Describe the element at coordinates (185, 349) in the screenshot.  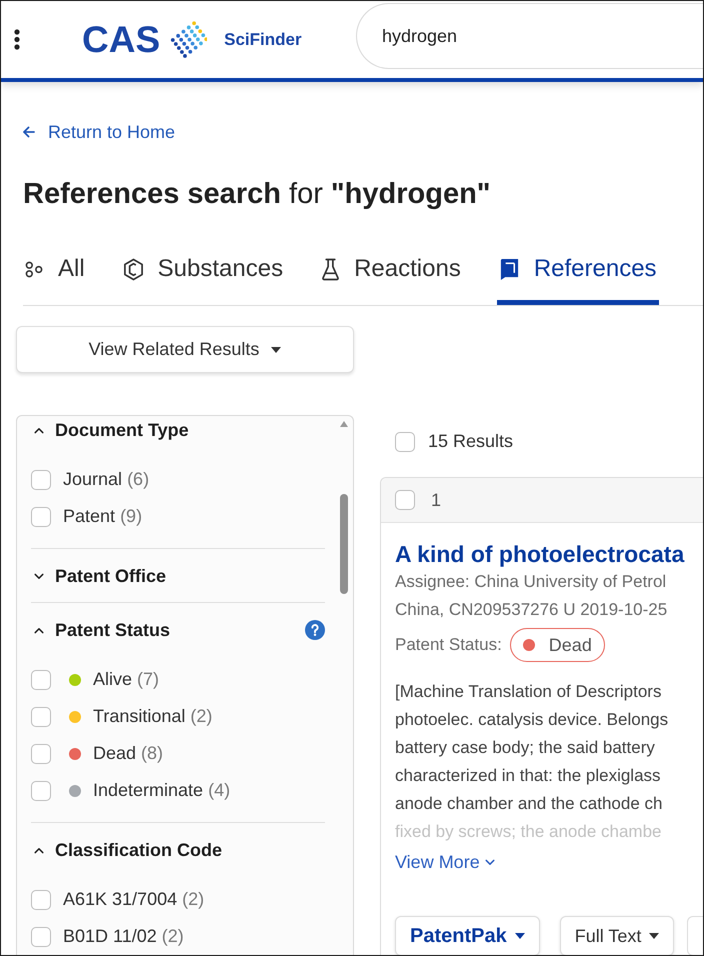
I see `related-results-button: View Related Results` at that location.